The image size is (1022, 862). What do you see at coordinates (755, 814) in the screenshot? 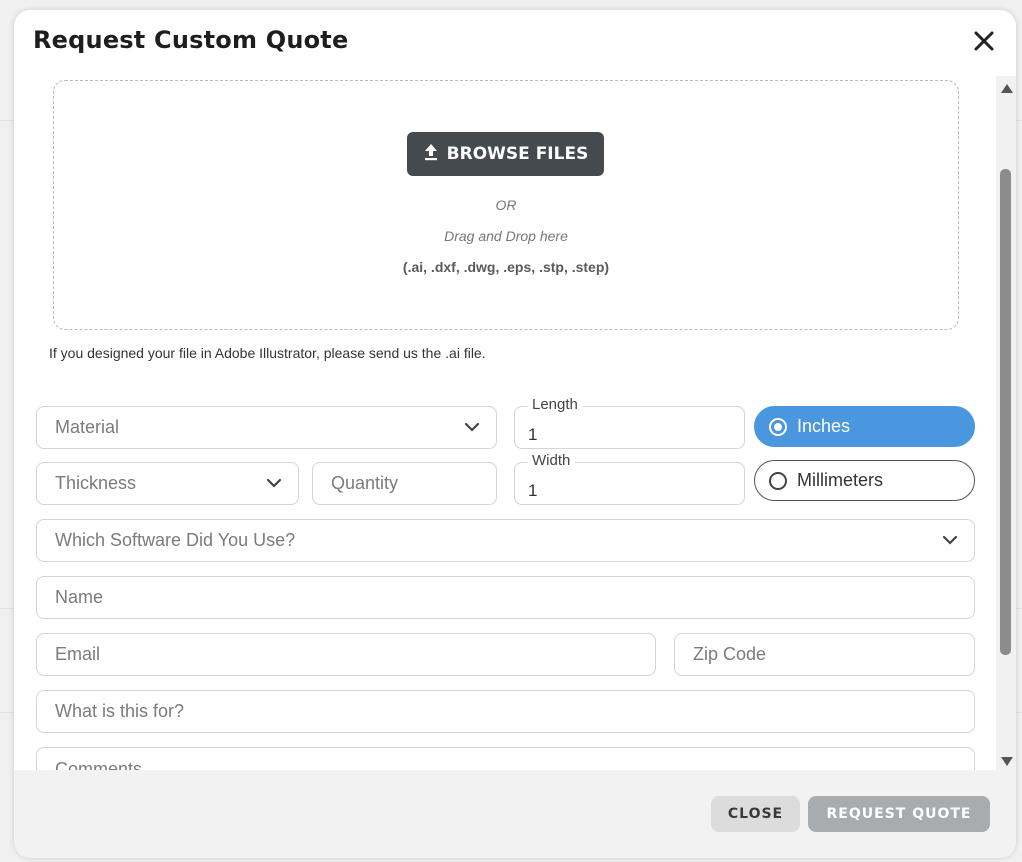
I see `close-button: CLOSE` at bounding box center [755, 814].